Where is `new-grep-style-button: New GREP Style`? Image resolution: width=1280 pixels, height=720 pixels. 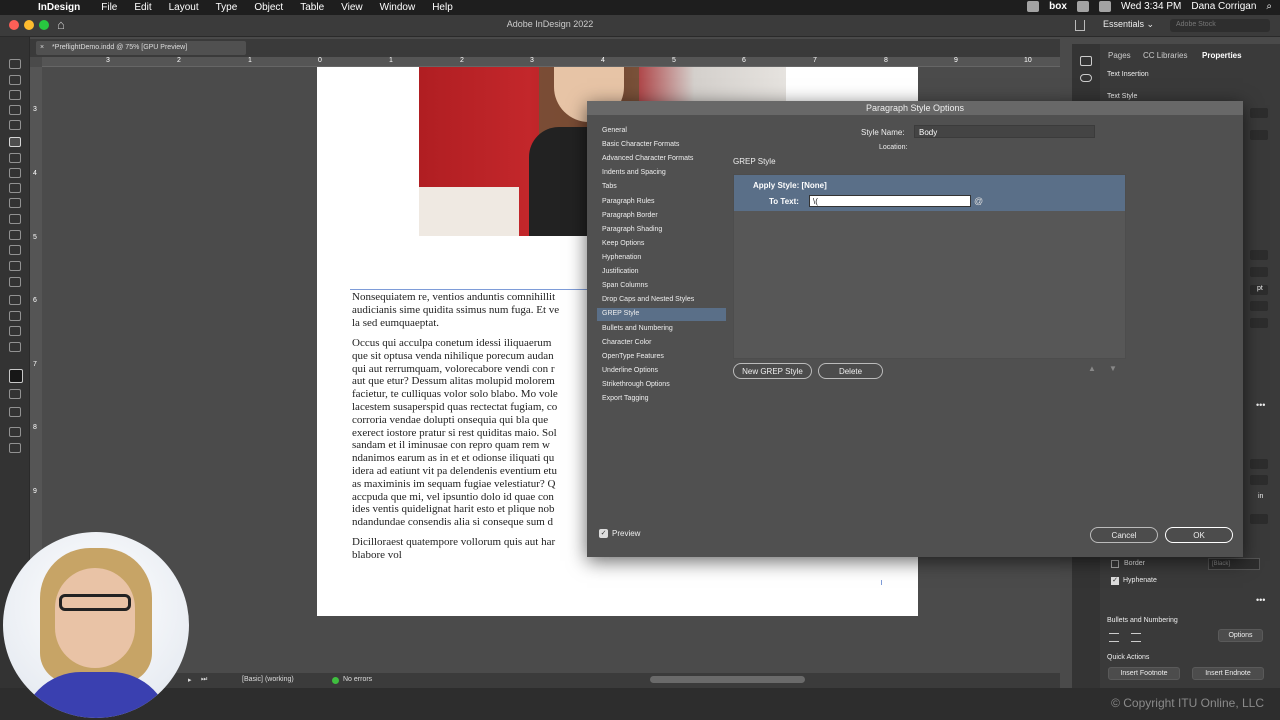
new-grep-style-button: New GREP Style is located at coordinates (772, 371).